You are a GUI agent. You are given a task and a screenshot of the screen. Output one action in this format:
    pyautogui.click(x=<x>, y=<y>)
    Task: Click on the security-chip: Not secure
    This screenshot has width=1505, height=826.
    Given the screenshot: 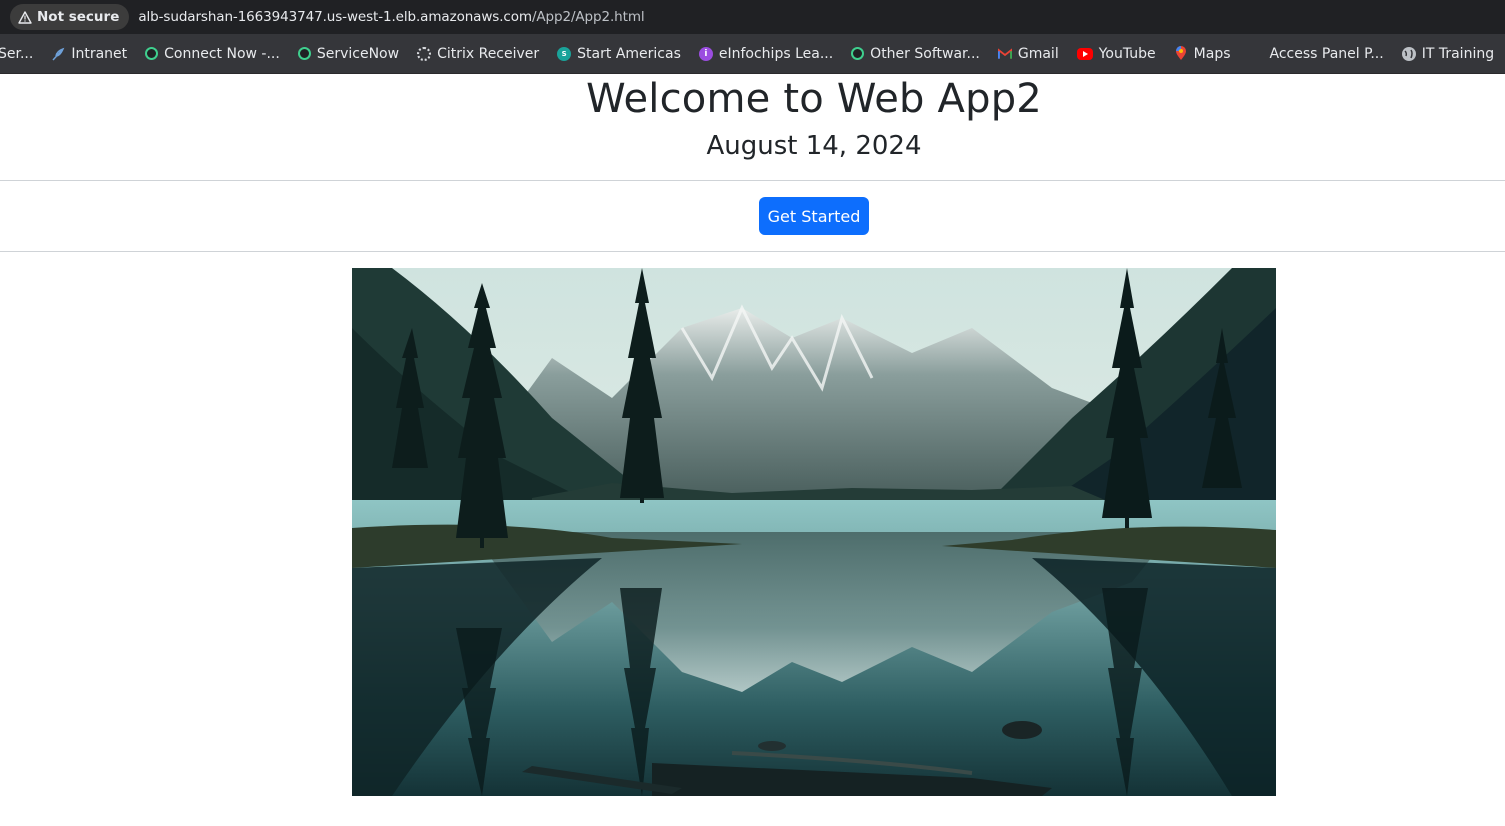 What is the action you would take?
    pyautogui.click(x=70, y=17)
    